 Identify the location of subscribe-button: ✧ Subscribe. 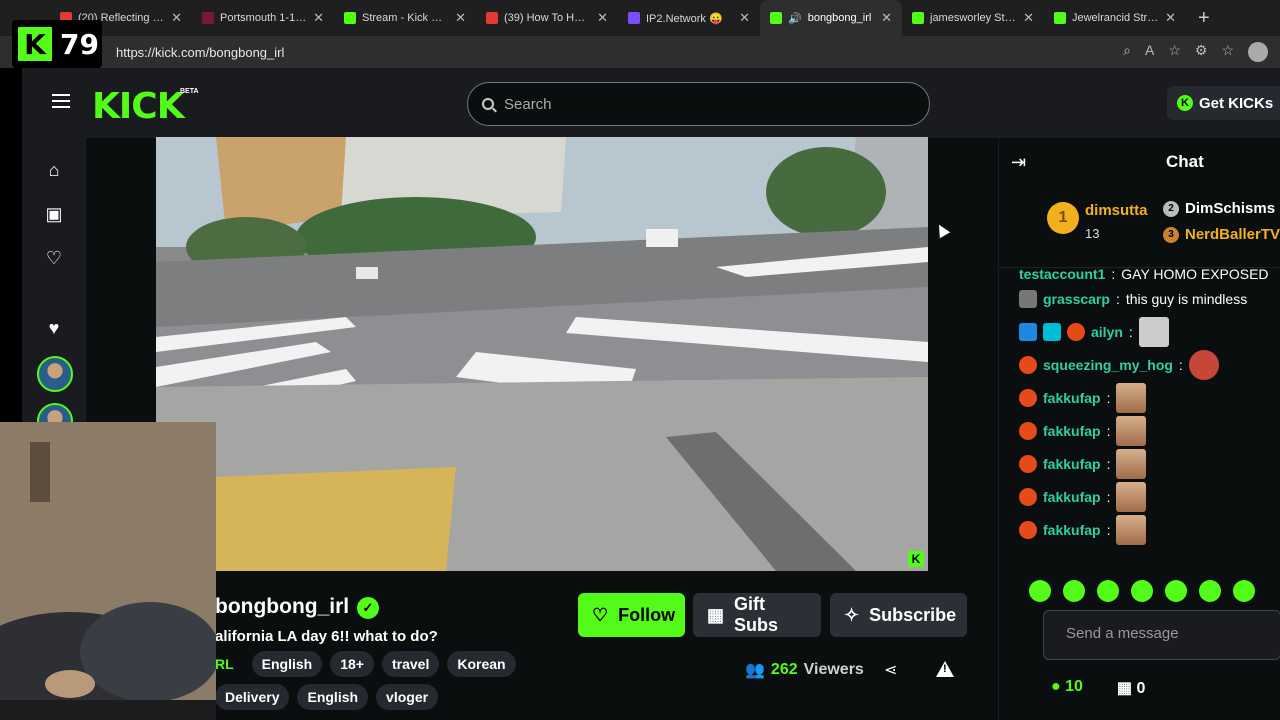
(898, 615).